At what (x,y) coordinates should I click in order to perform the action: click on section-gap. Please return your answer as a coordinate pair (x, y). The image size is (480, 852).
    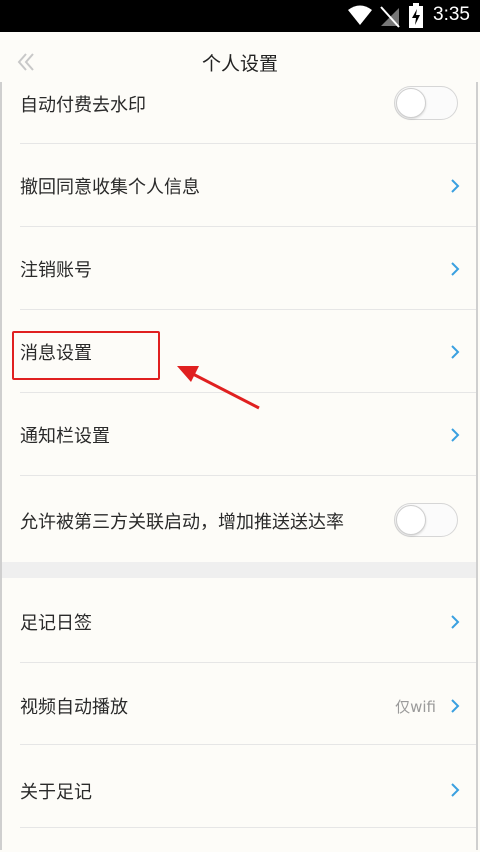
    Looking at the image, I should click on (239, 570).